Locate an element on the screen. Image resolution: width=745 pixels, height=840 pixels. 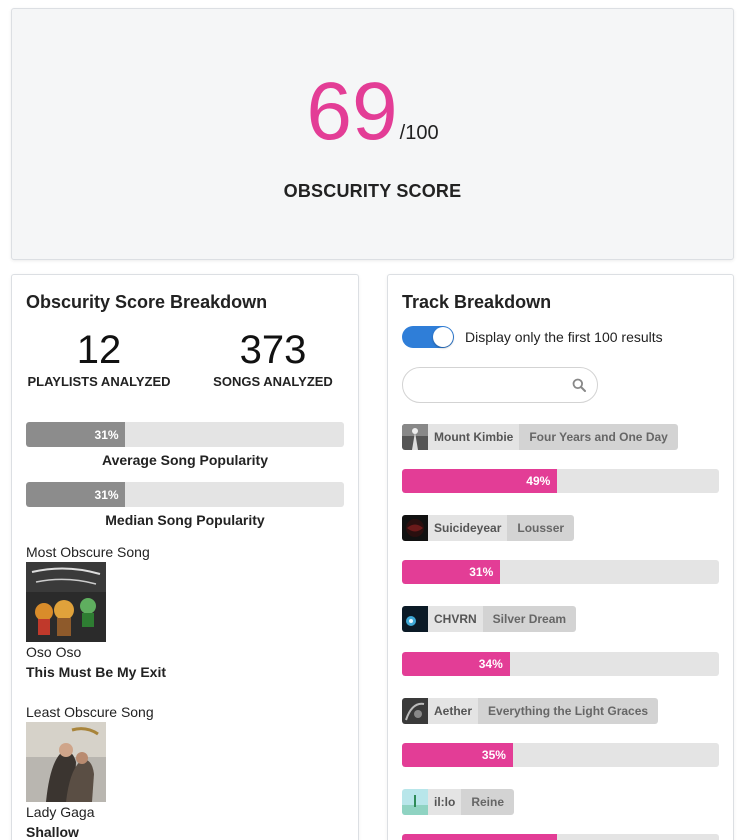
average-popularity-fill: 31% is located at coordinates (75, 434).